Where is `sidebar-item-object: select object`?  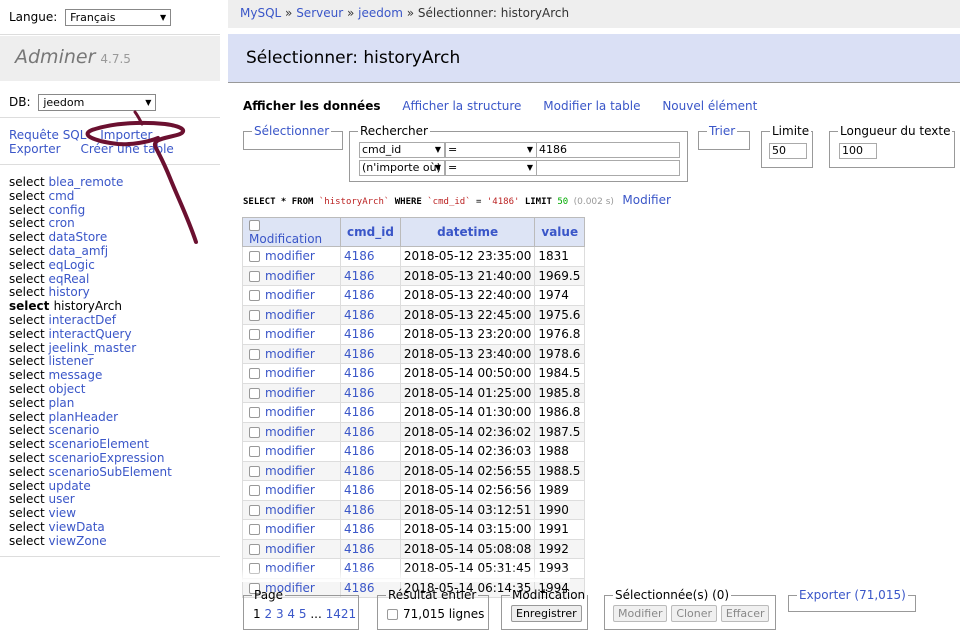 sidebar-item-object: select object is located at coordinates (90, 389).